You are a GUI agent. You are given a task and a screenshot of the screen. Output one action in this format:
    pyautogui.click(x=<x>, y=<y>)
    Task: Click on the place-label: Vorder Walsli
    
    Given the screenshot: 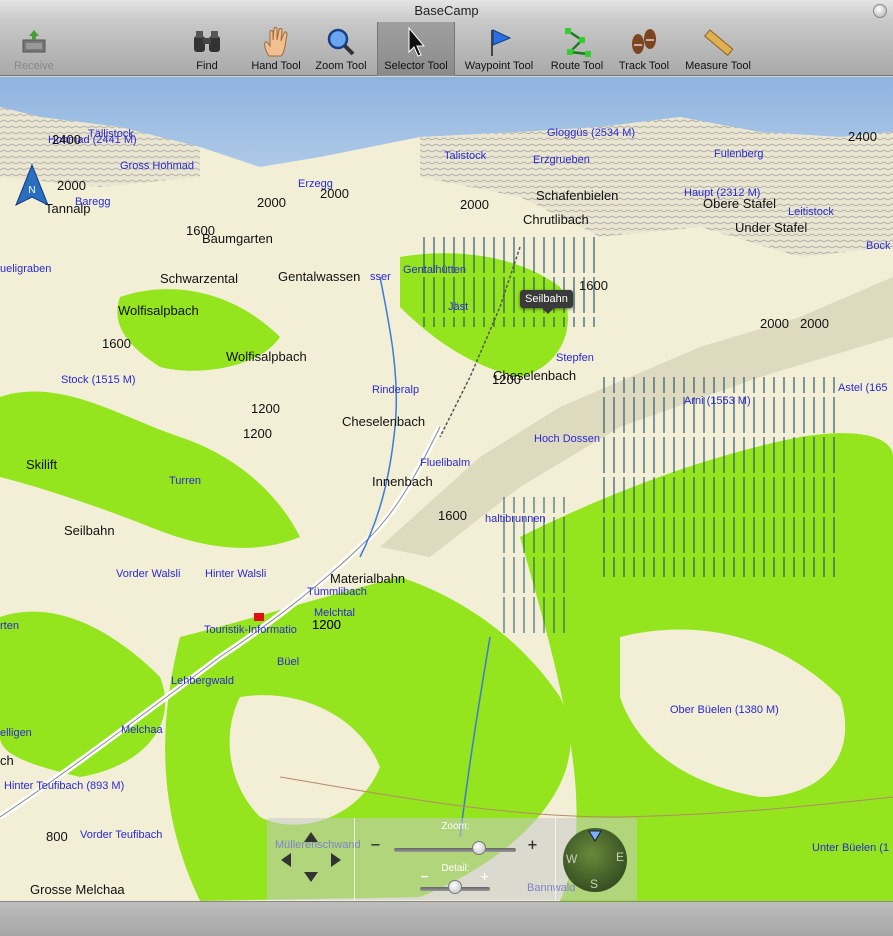 What is the action you would take?
    pyautogui.click(x=148, y=574)
    